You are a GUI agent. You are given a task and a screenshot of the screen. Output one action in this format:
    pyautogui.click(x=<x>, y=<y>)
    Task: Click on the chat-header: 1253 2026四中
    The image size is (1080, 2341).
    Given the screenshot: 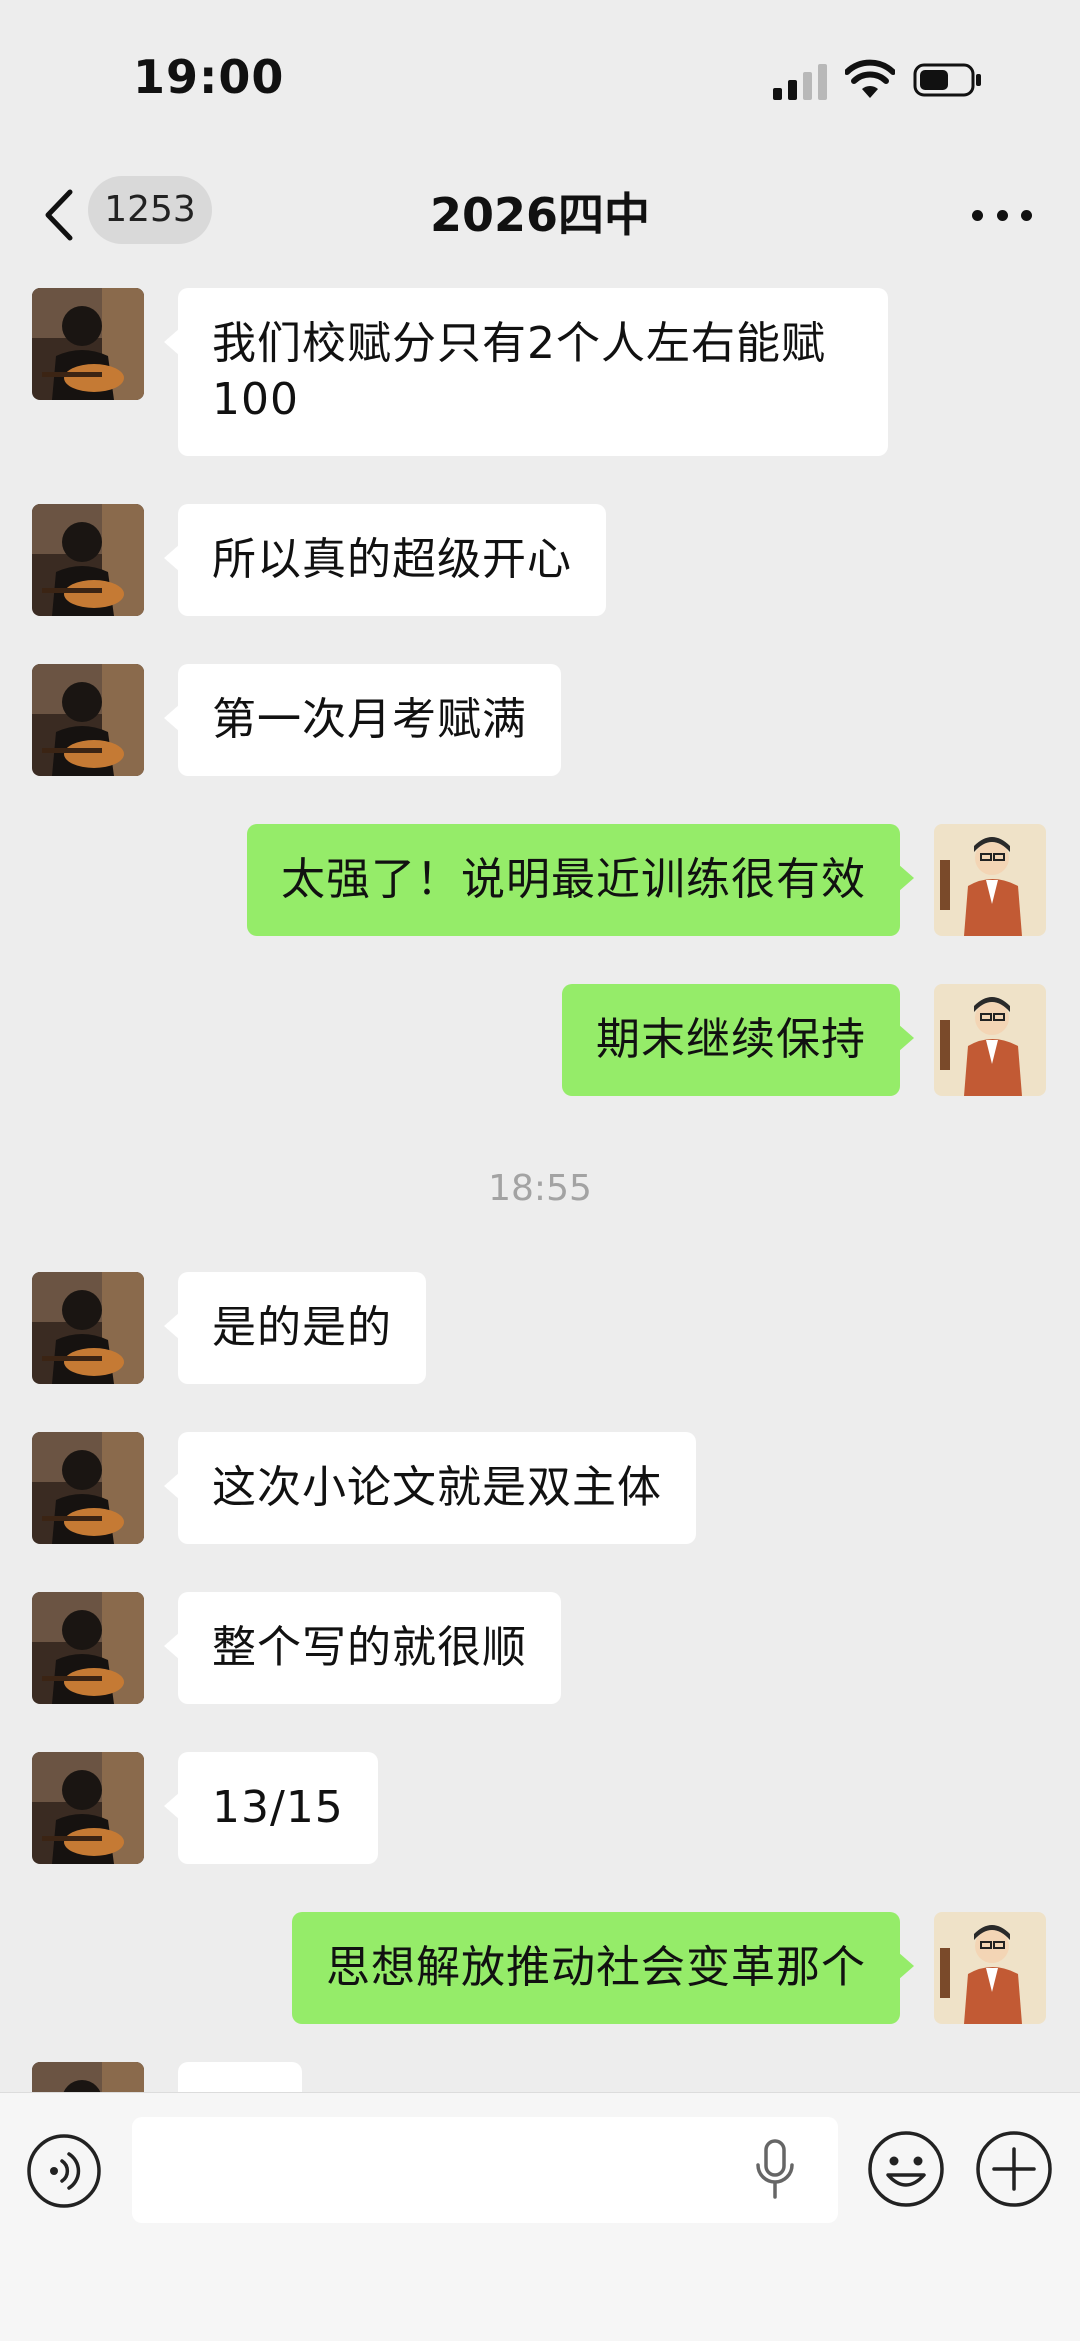 What is the action you would take?
    pyautogui.click(x=540, y=215)
    